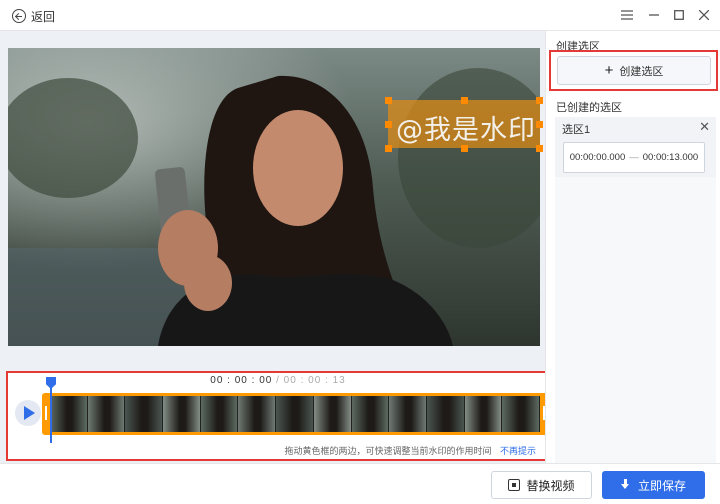  Describe the element at coordinates (360, 15) in the screenshot. I see `title-bar: 返回` at that location.